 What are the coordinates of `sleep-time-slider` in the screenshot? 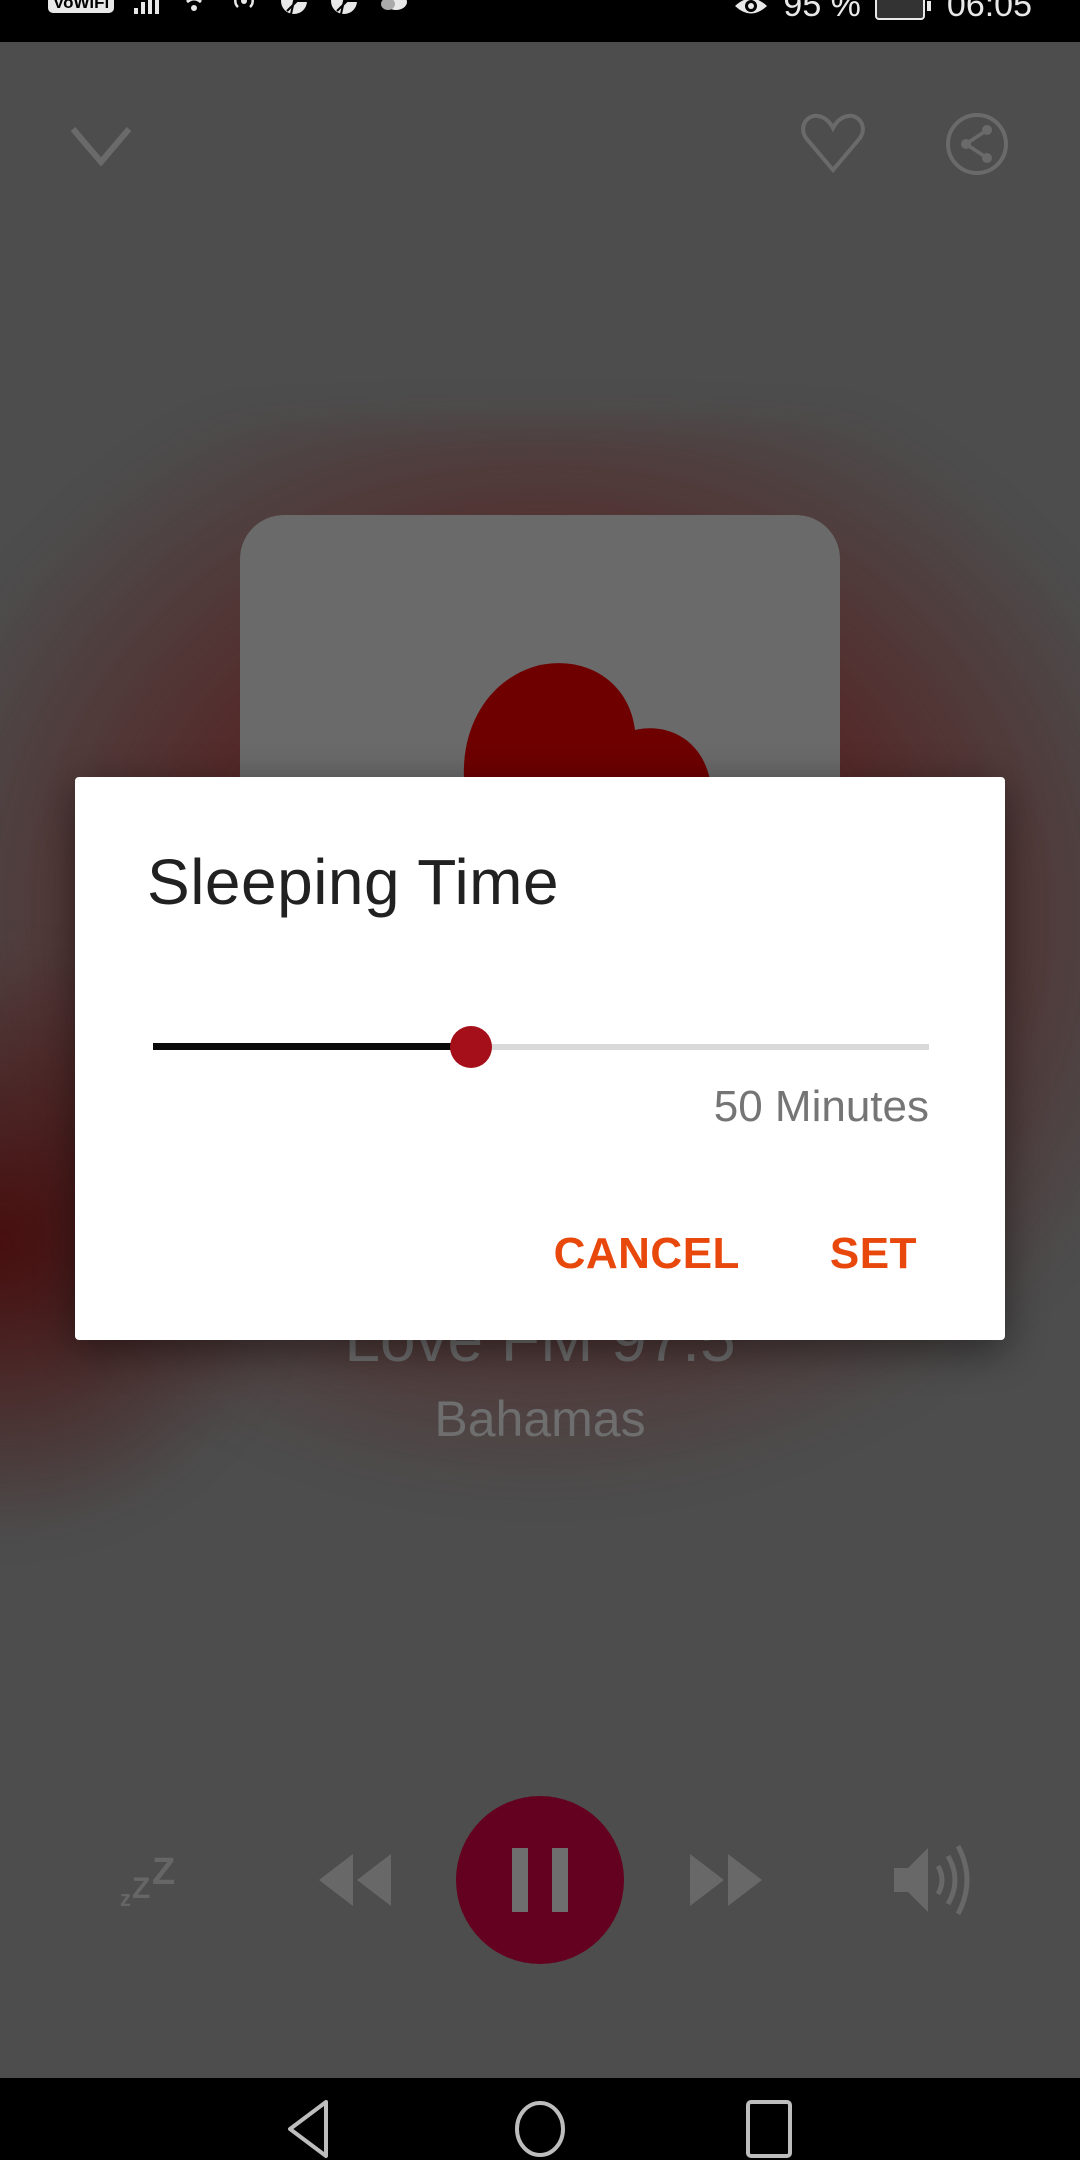 It's located at (541, 1047).